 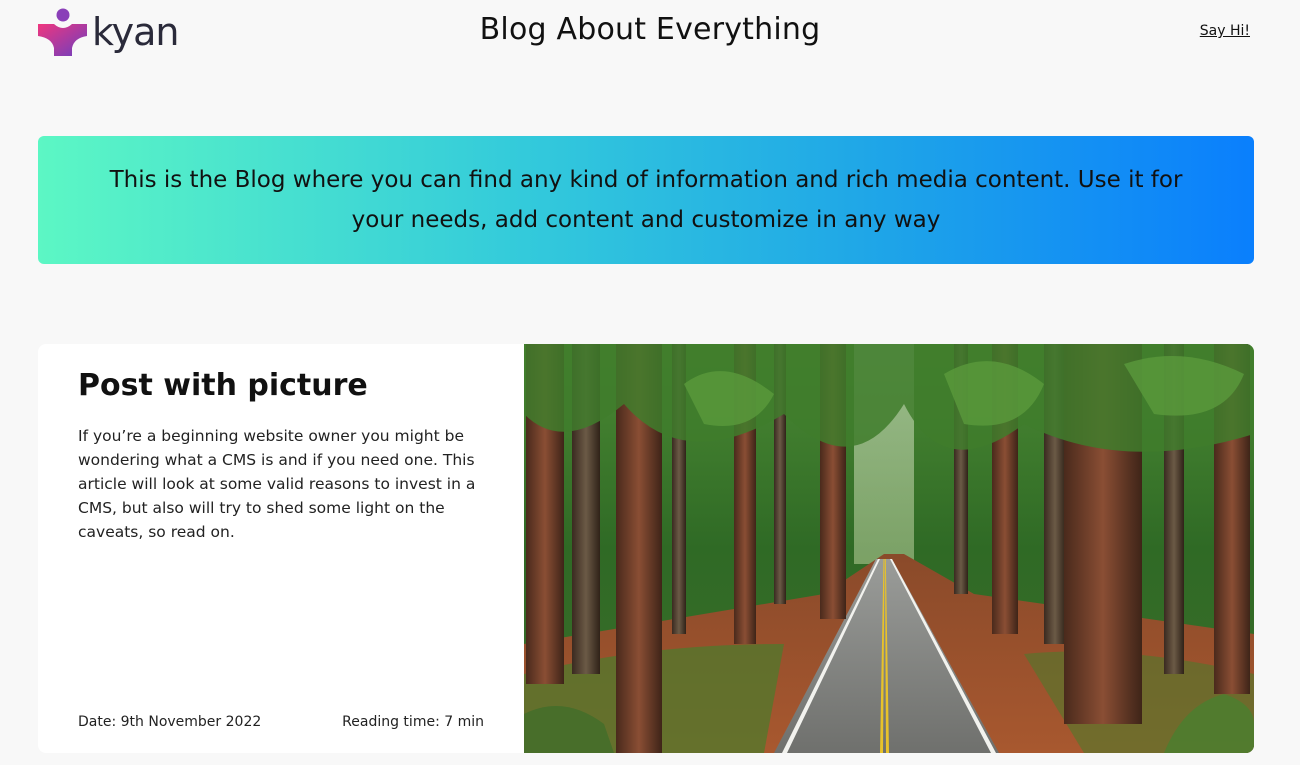 I want to click on site-title: Blog About Everything, so click(x=650, y=29).